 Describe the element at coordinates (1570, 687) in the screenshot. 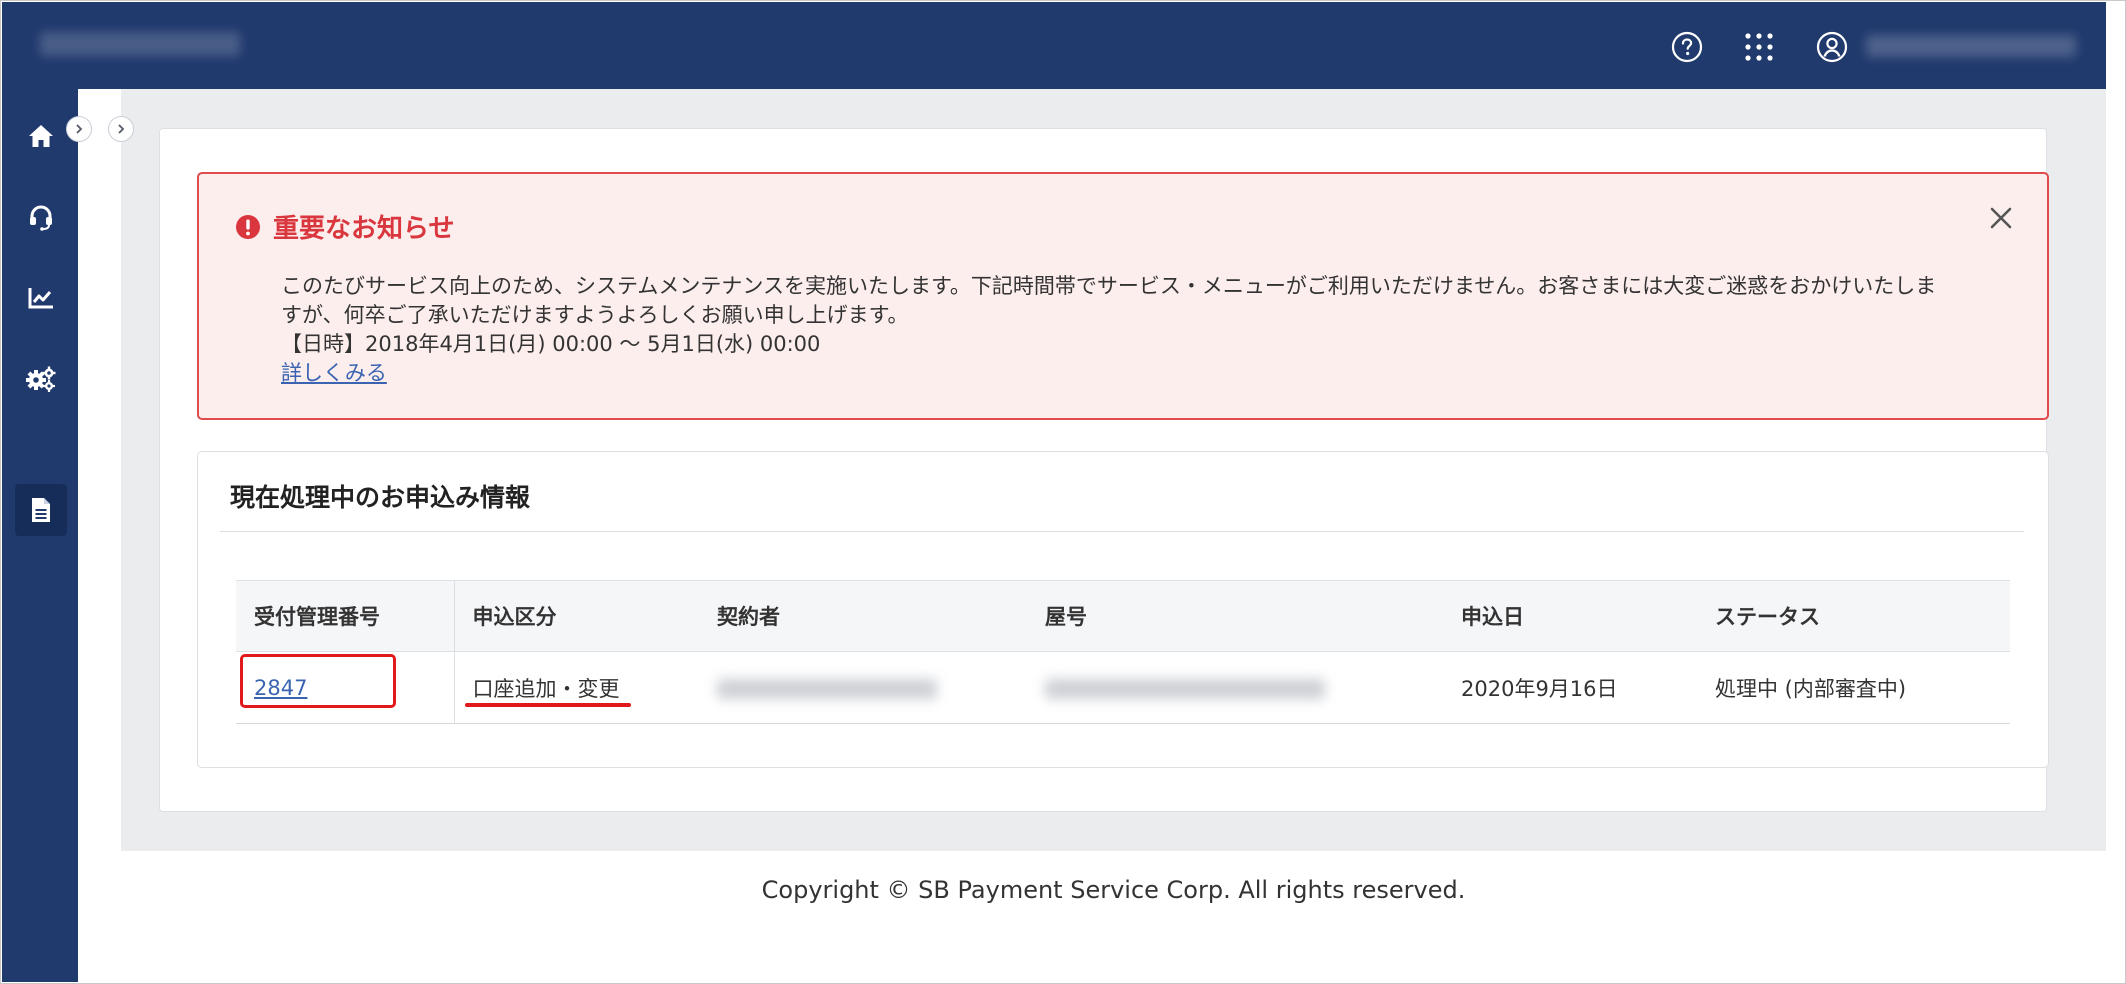

I see `application-date: 2020年9月16日` at that location.